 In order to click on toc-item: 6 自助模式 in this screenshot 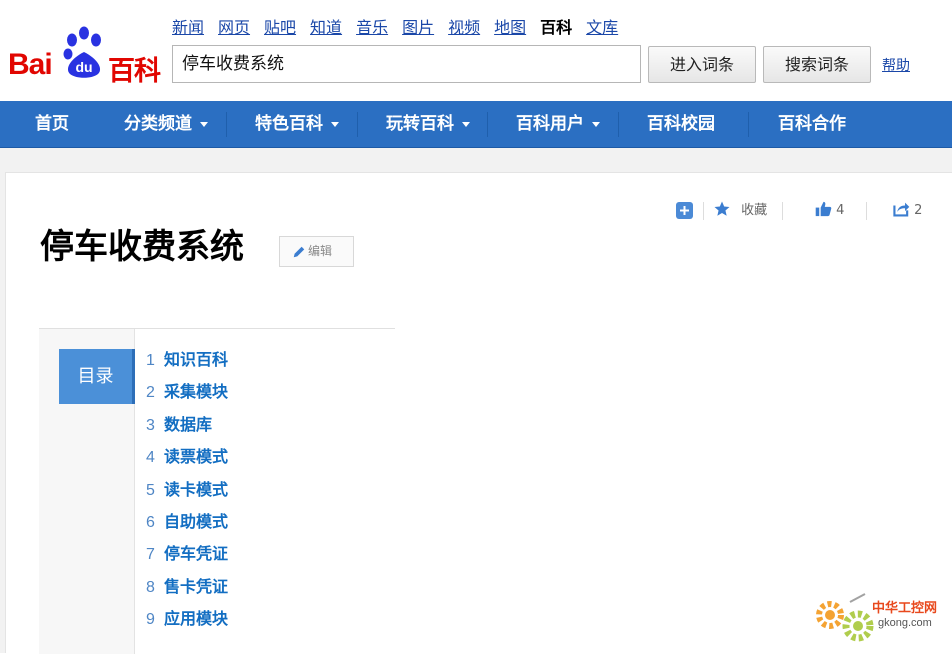, I will do `click(187, 525)`.